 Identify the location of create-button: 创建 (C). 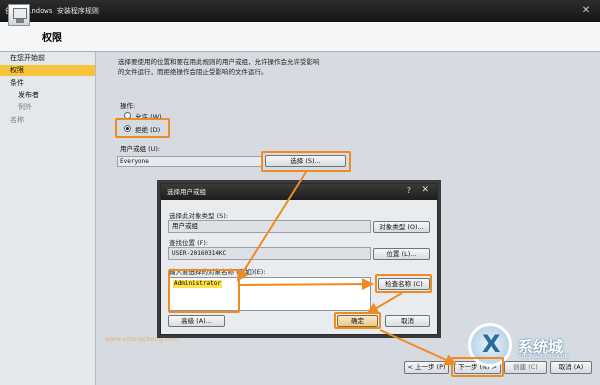
(525, 367).